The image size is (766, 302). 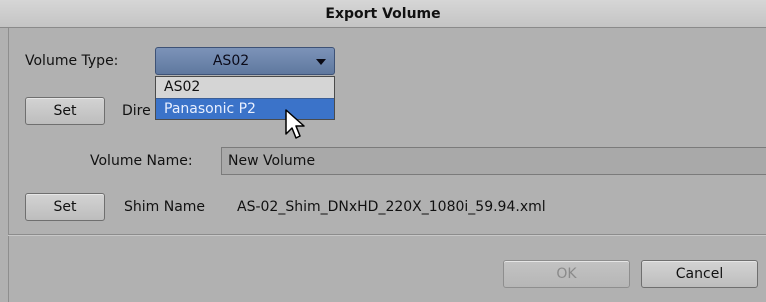 I want to click on volume-type-selected: AS02, so click(x=231, y=61).